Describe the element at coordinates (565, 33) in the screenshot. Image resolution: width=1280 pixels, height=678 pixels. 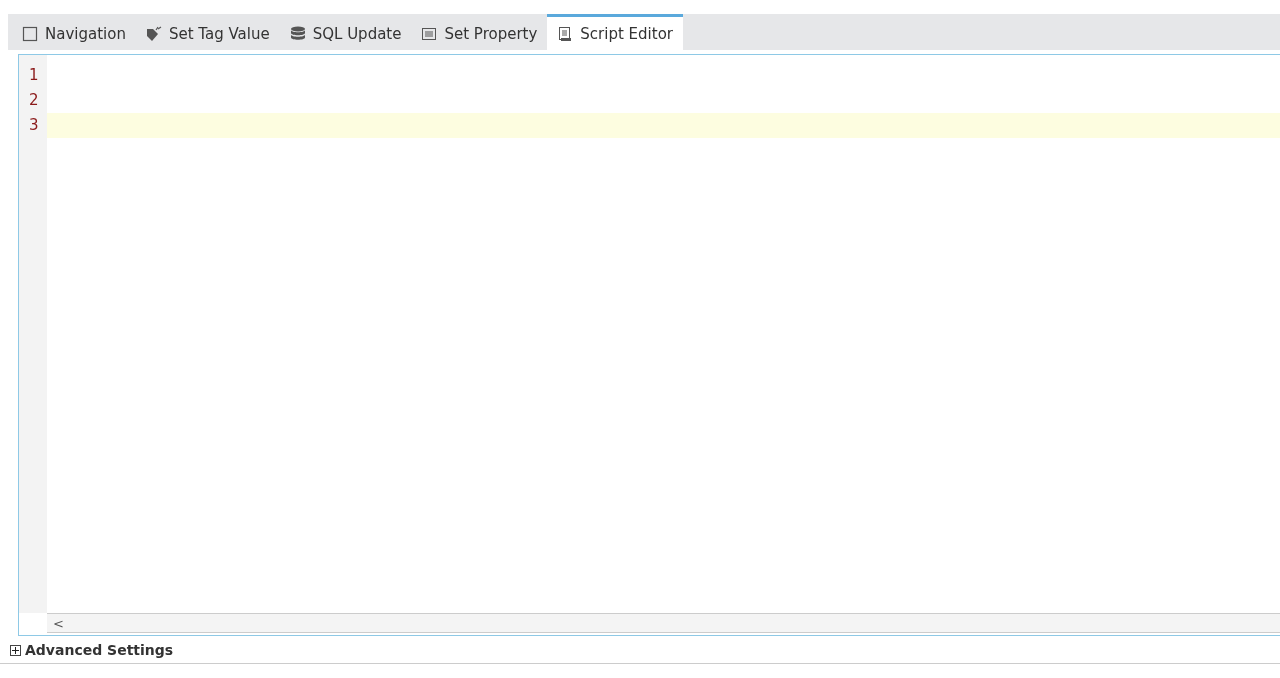
I see `document-icon` at that location.